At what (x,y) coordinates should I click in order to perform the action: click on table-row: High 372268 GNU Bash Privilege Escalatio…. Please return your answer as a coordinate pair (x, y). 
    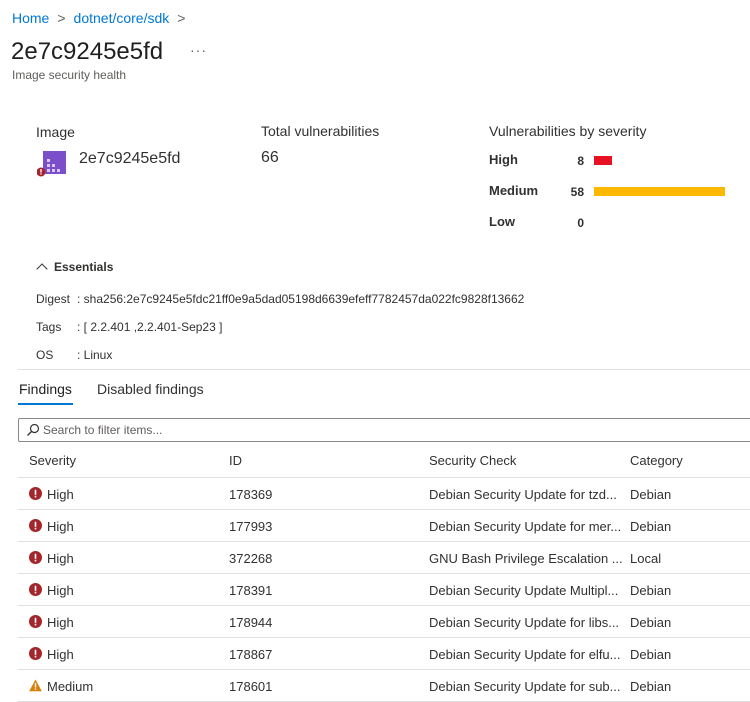
    Looking at the image, I should click on (384, 558).